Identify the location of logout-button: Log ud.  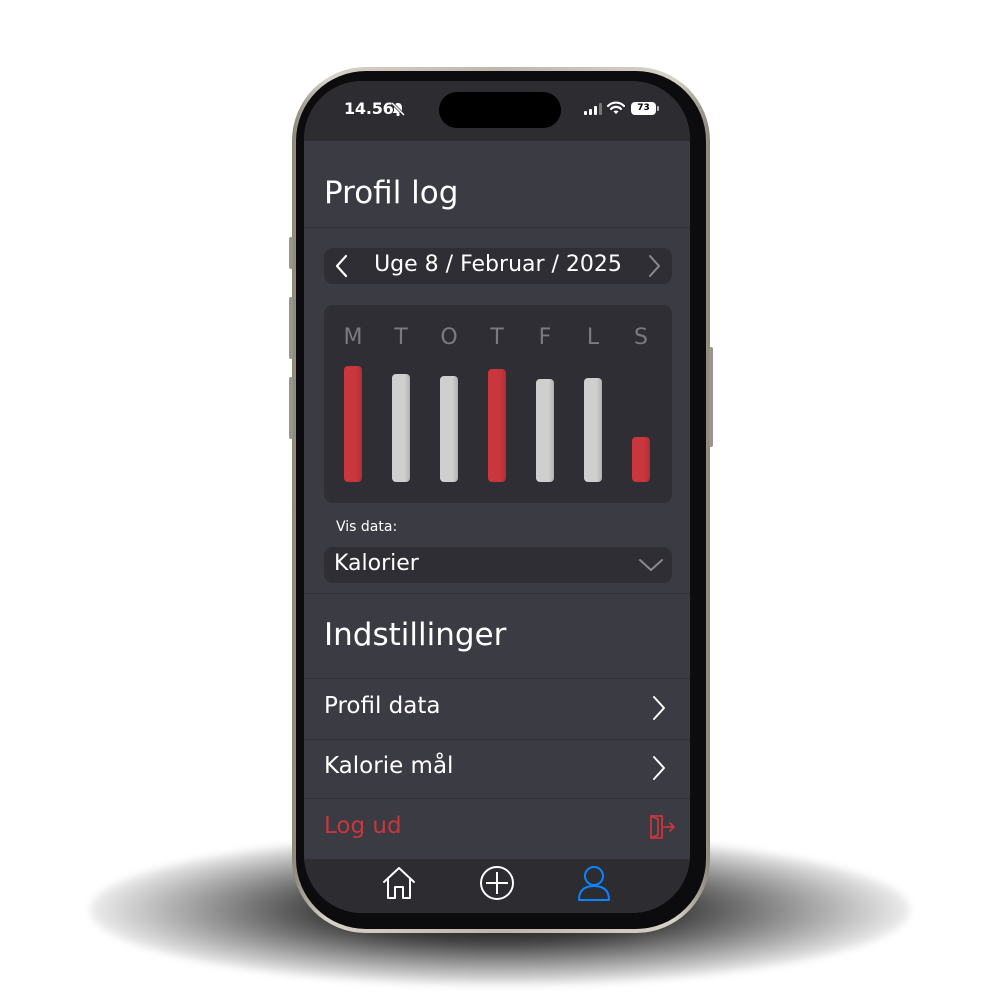
(497, 828).